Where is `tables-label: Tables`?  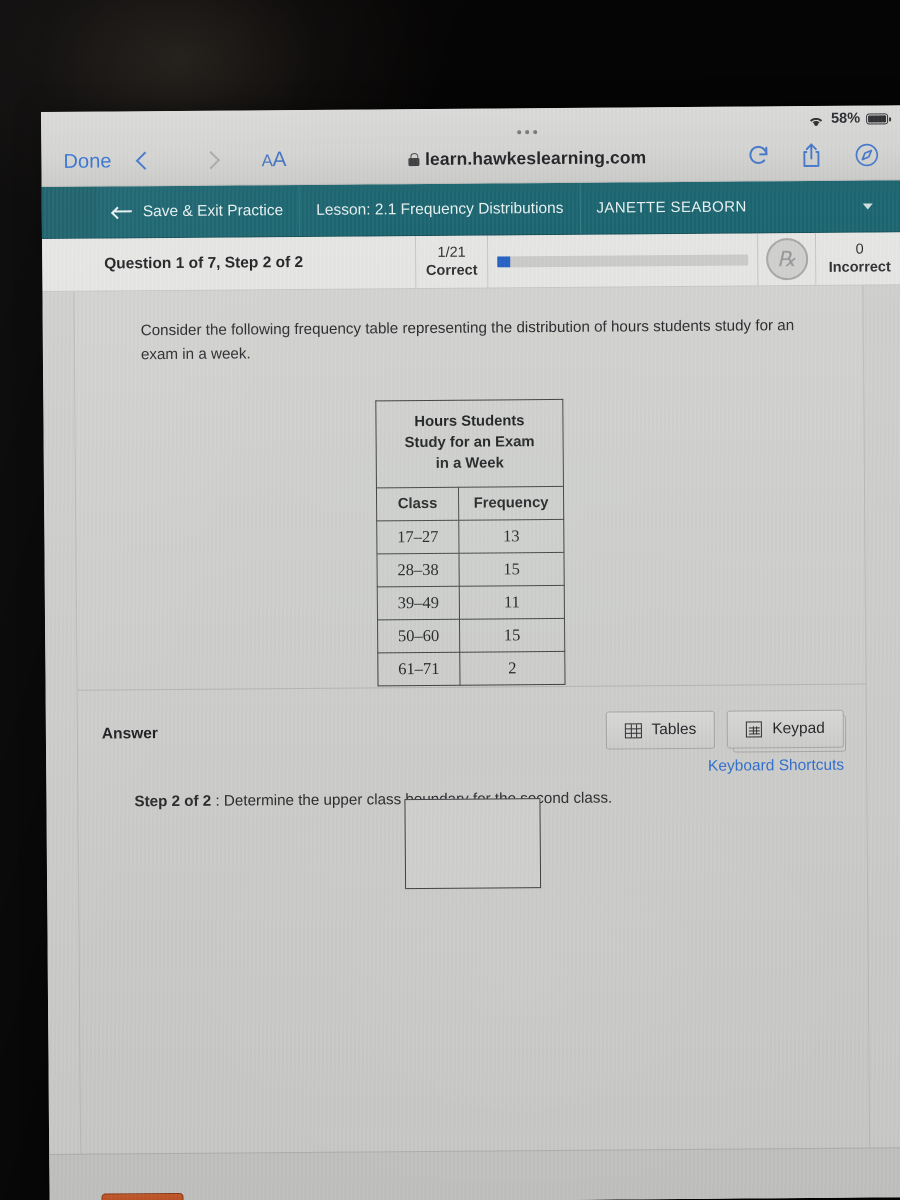 tables-label: Tables is located at coordinates (674, 729).